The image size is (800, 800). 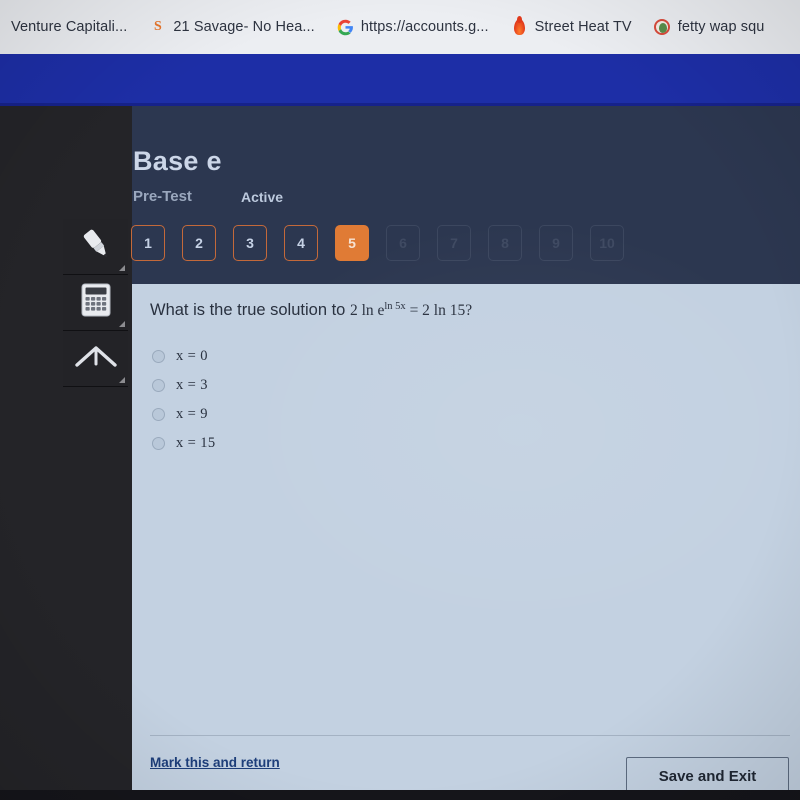 I want to click on pager-item-3: 3, so click(x=250, y=243).